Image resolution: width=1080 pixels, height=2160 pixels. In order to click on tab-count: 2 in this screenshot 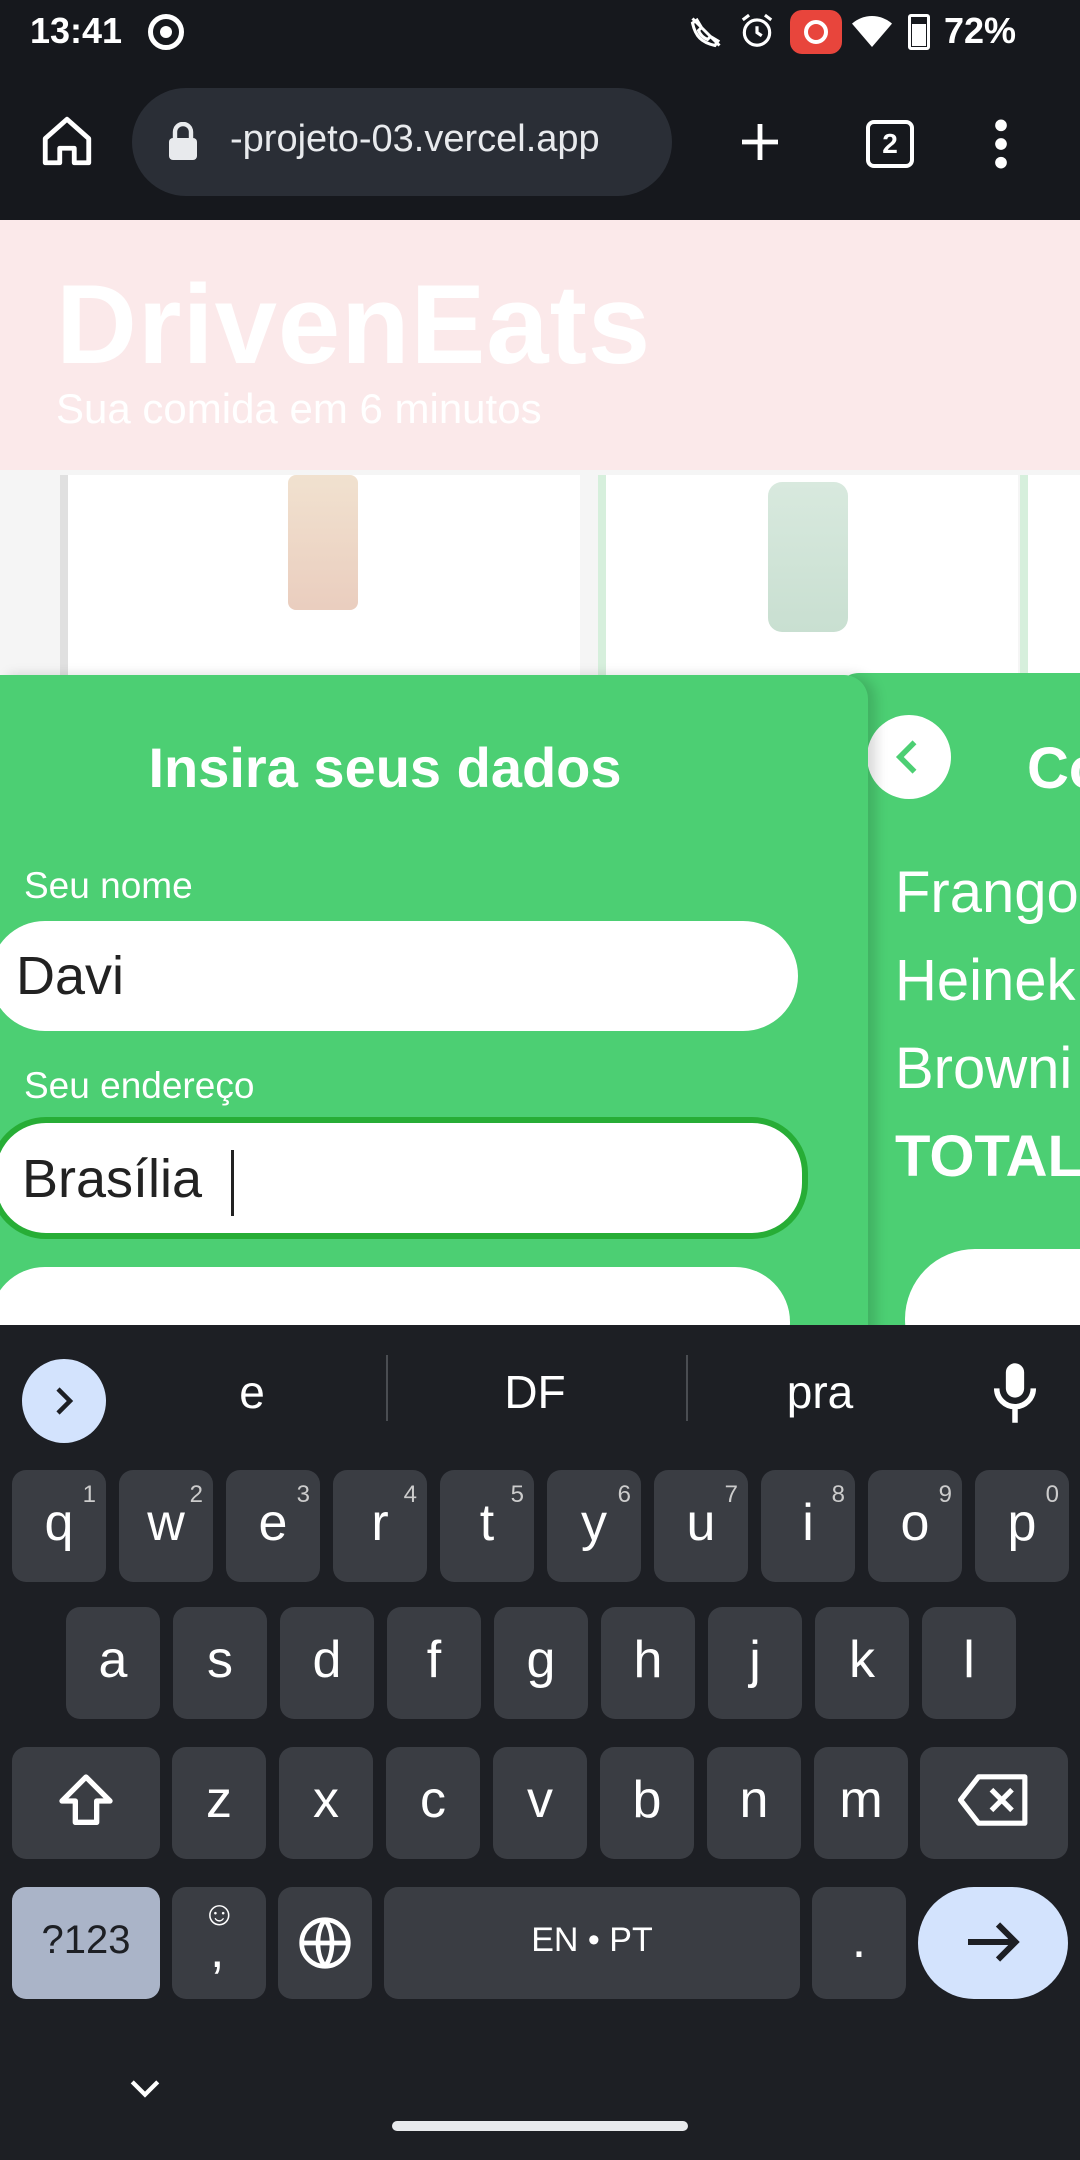, I will do `click(890, 143)`.